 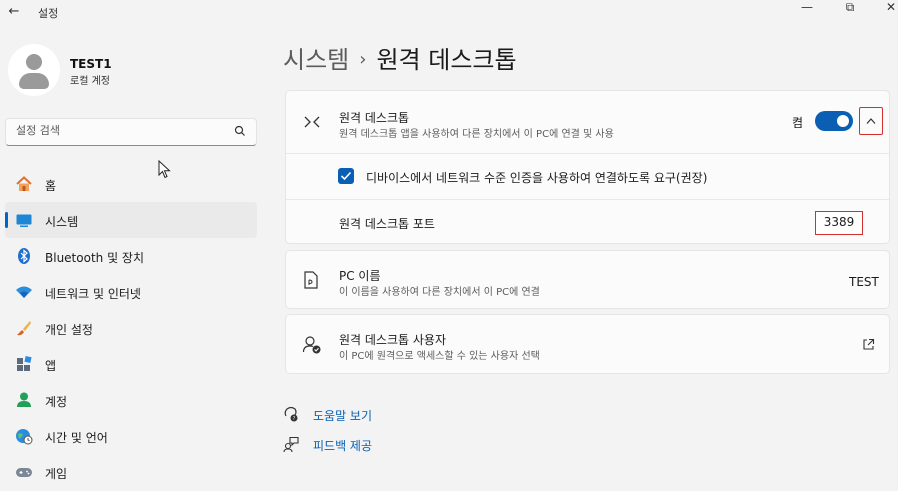 I want to click on nla-row: 디바이스에서 네트워크 수준 인증을 사용하여 연결하도록 요구(권장), so click(x=587, y=176).